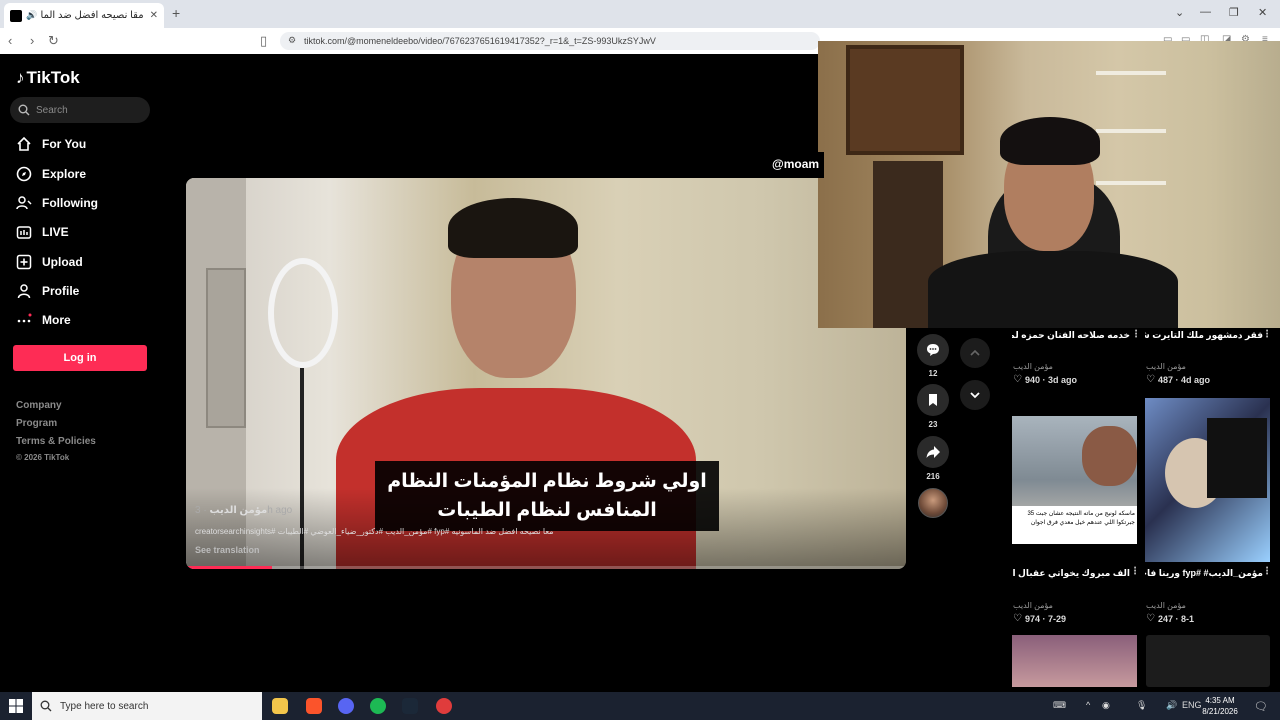  I want to click on speaker-icon: 🔊, so click(31, 15).